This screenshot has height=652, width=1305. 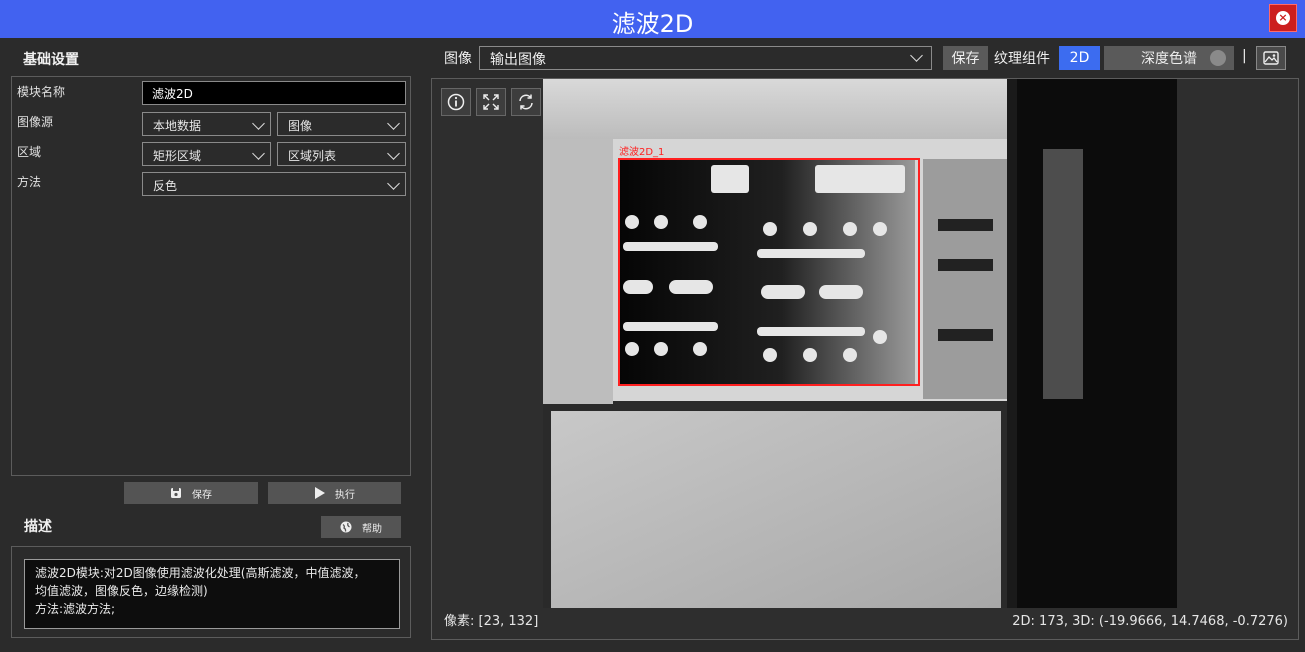 I want to click on run-button: 执行, so click(x=334, y=493).